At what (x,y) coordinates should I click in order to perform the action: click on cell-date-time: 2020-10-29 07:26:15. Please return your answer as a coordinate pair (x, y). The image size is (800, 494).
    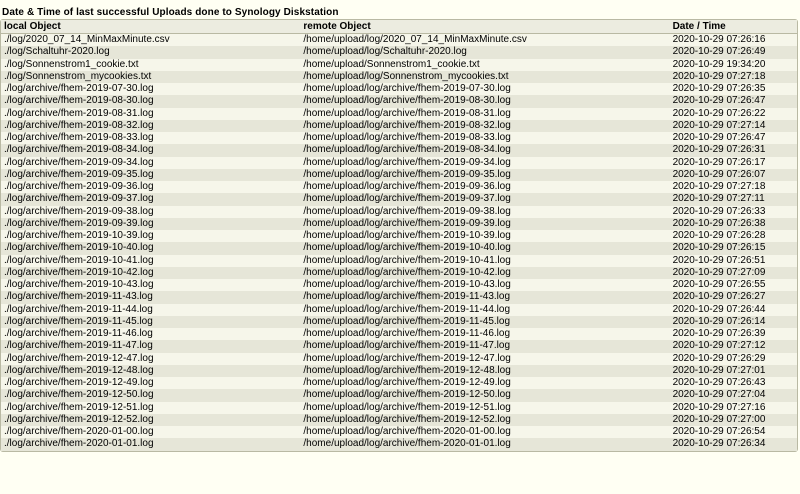
    Looking at the image, I should click on (733, 248).